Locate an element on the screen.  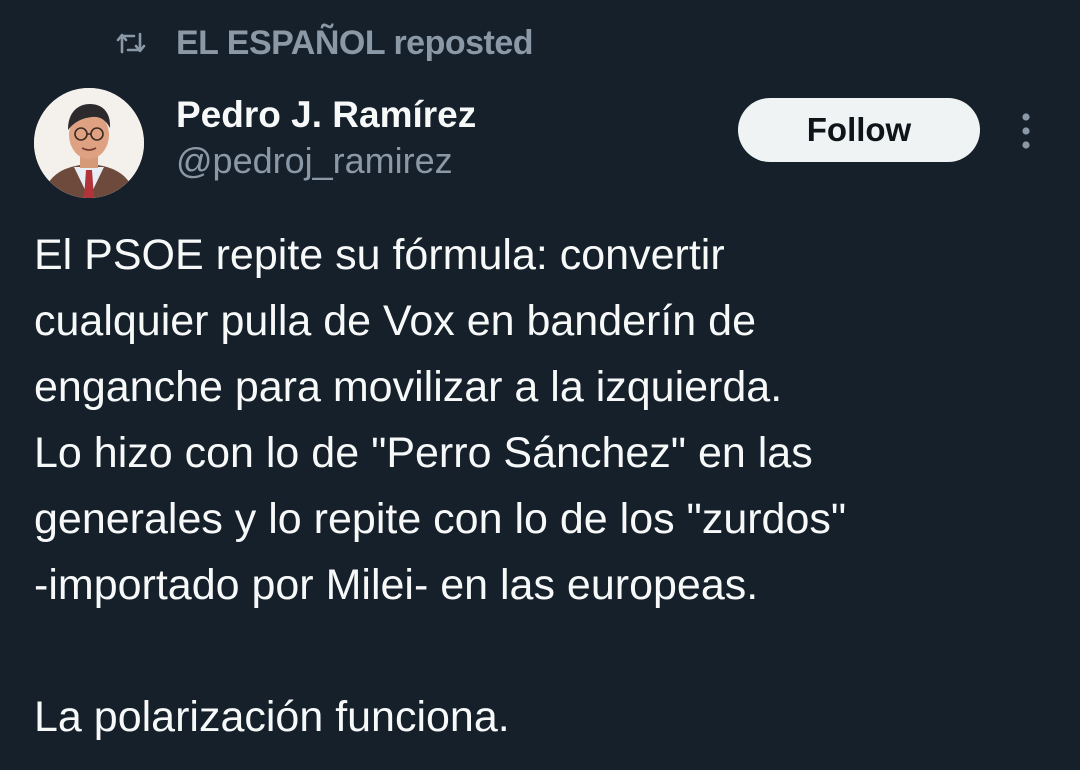
avatar is located at coordinates (89, 143).